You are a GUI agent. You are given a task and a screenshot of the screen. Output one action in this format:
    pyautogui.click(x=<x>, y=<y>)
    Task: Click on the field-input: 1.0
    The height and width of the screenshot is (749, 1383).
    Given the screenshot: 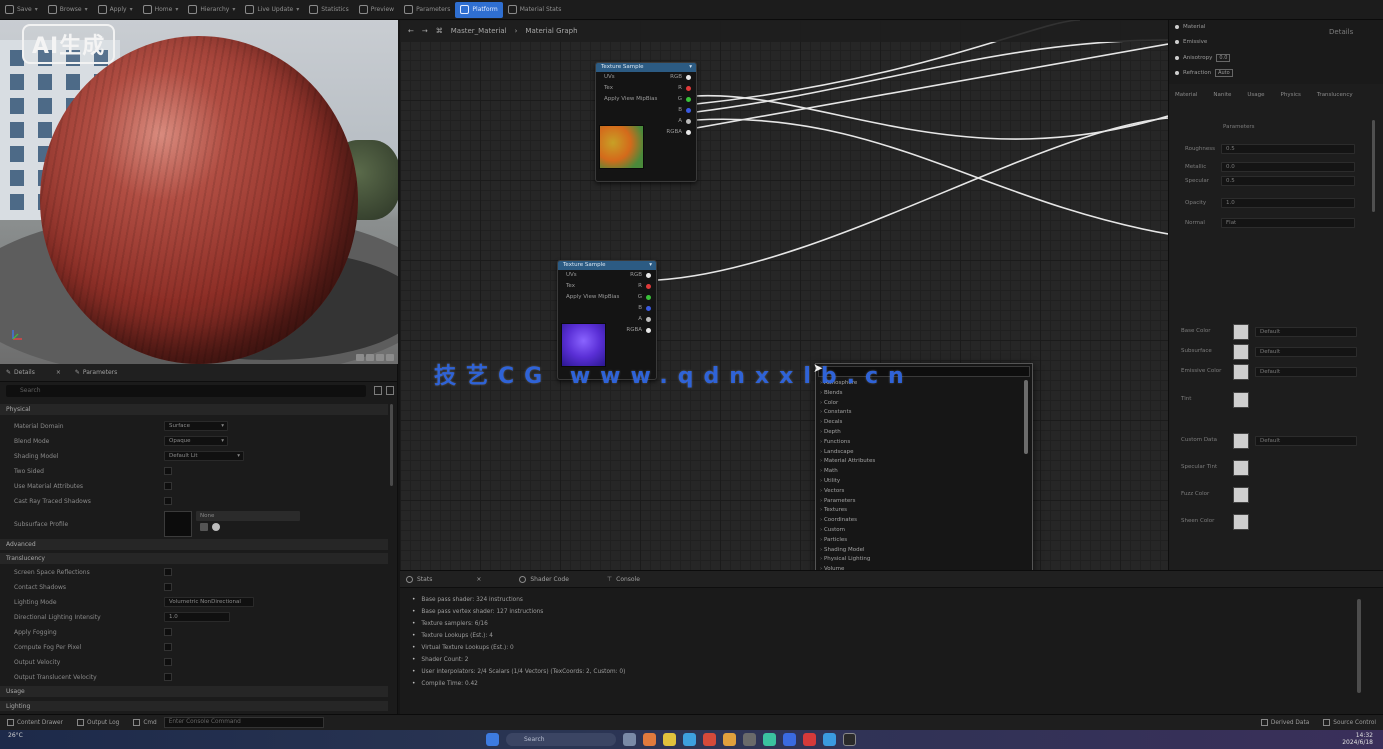 What is the action you would take?
    pyautogui.click(x=1288, y=203)
    